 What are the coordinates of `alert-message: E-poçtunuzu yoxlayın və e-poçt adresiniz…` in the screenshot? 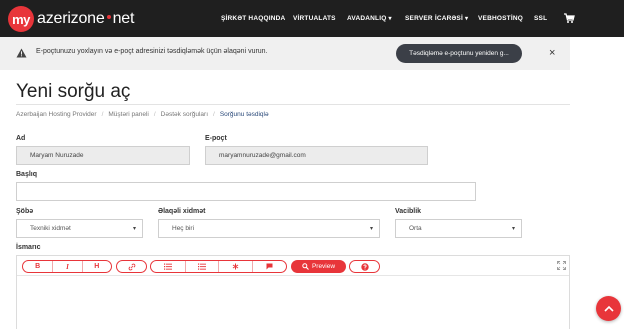 It's located at (152, 51).